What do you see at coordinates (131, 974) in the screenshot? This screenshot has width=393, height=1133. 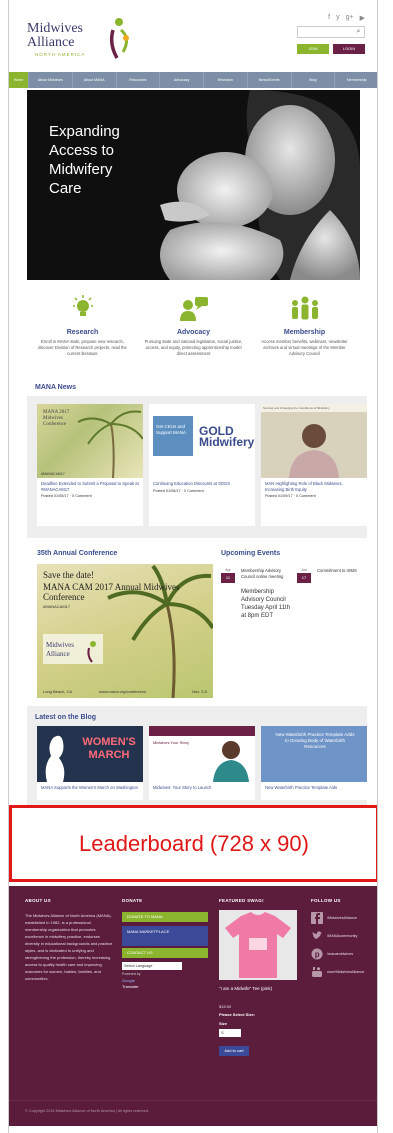 I see `translate-powered: Powered by` at bounding box center [131, 974].